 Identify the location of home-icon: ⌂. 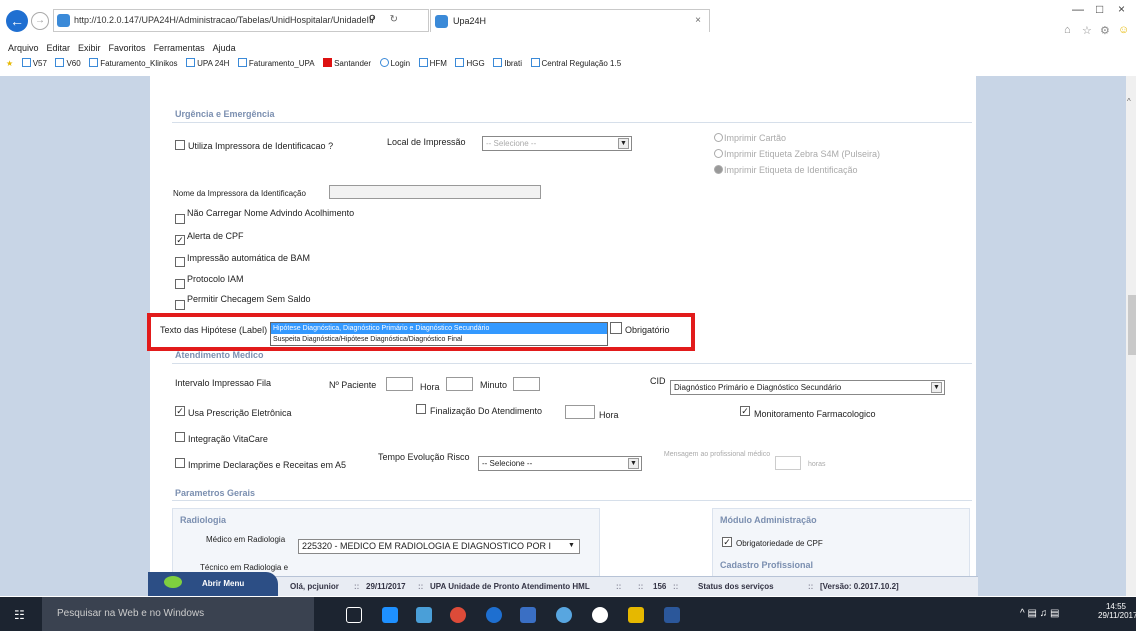
(1067, 30).